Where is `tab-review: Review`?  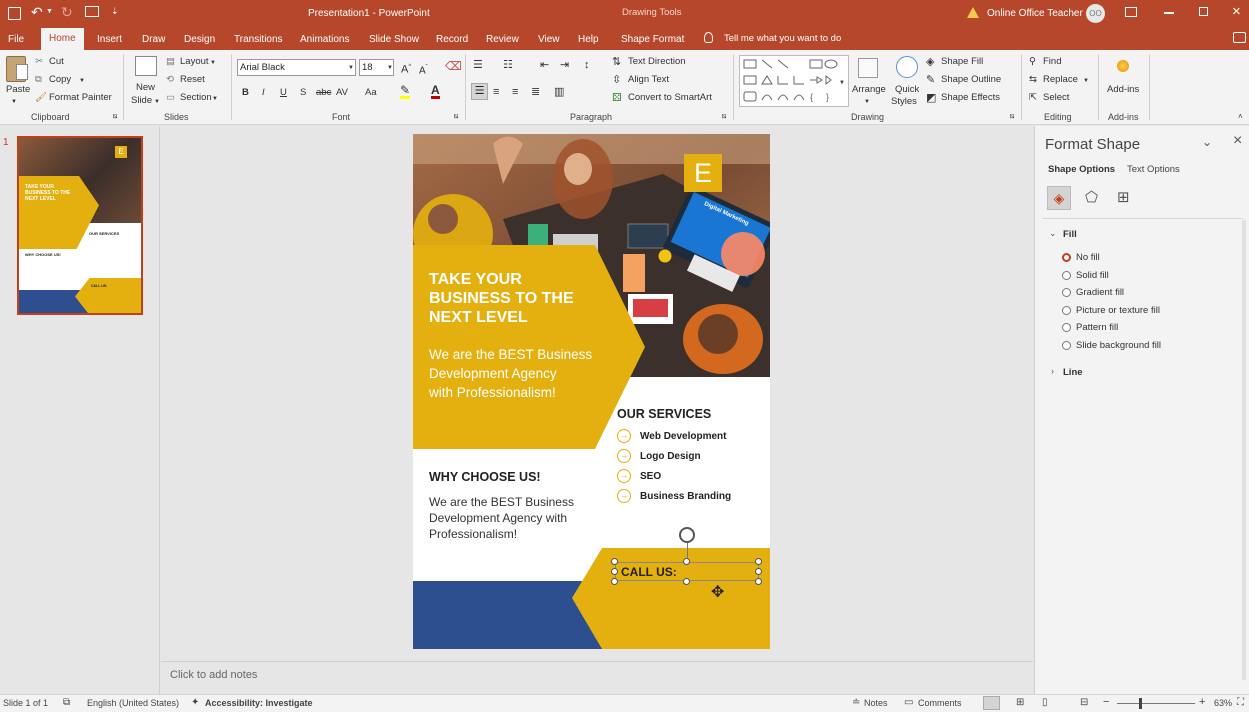 tab-review: Review is located at coordinates (502, 40).